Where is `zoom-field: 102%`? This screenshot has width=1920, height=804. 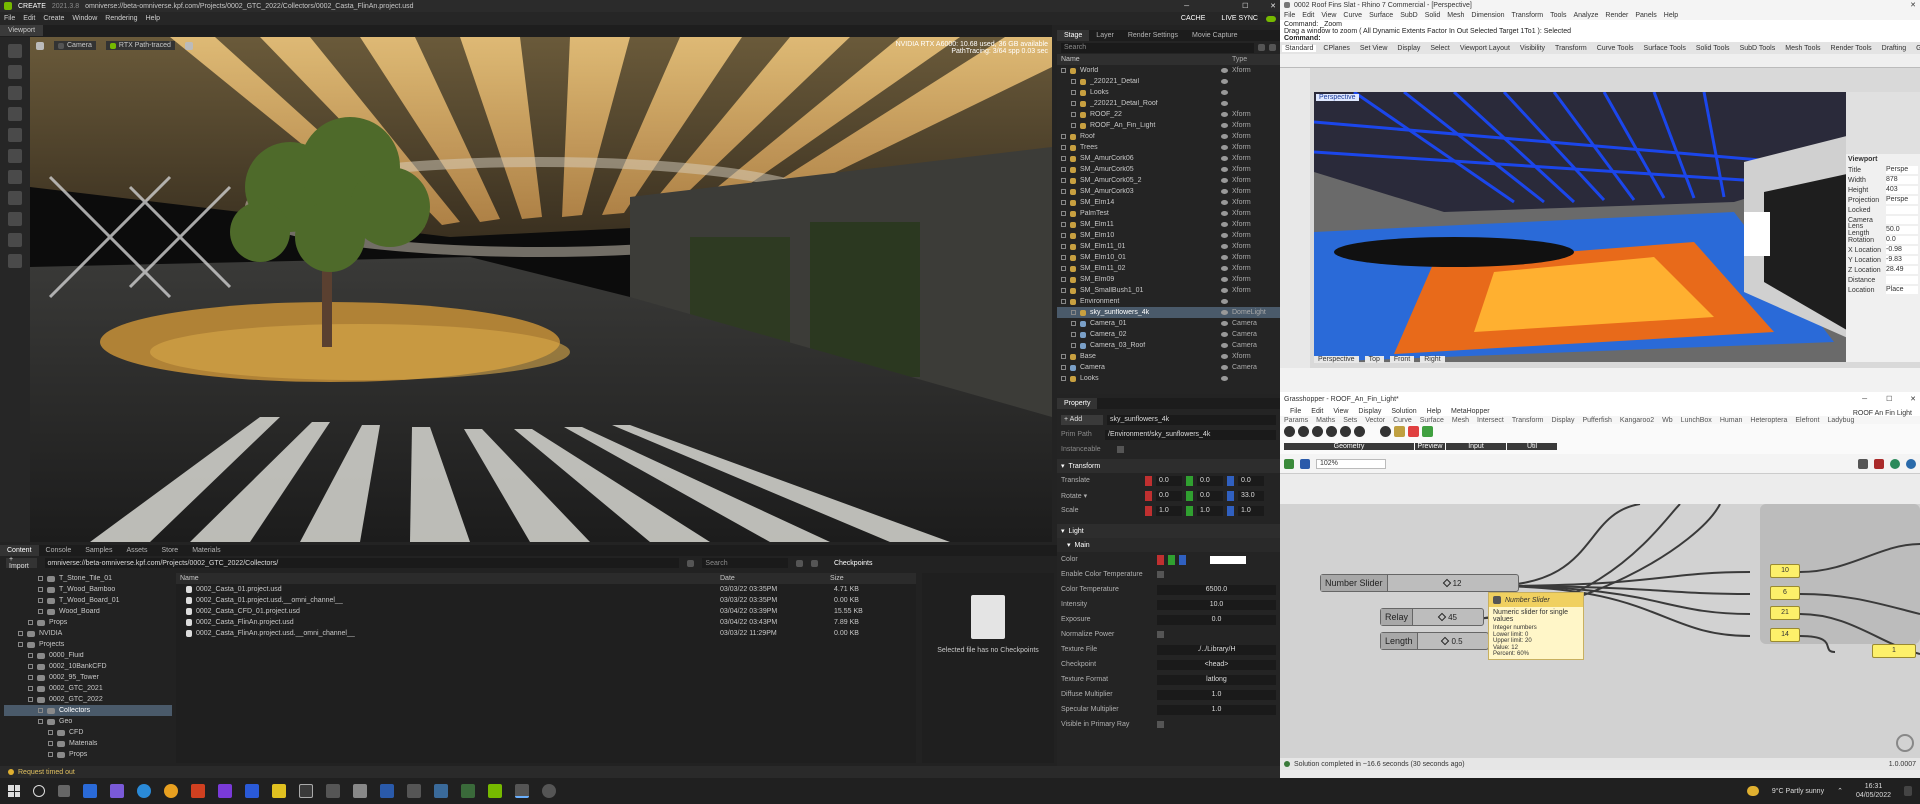
zoom-field: 102% is located at coordinates (1351, 463).